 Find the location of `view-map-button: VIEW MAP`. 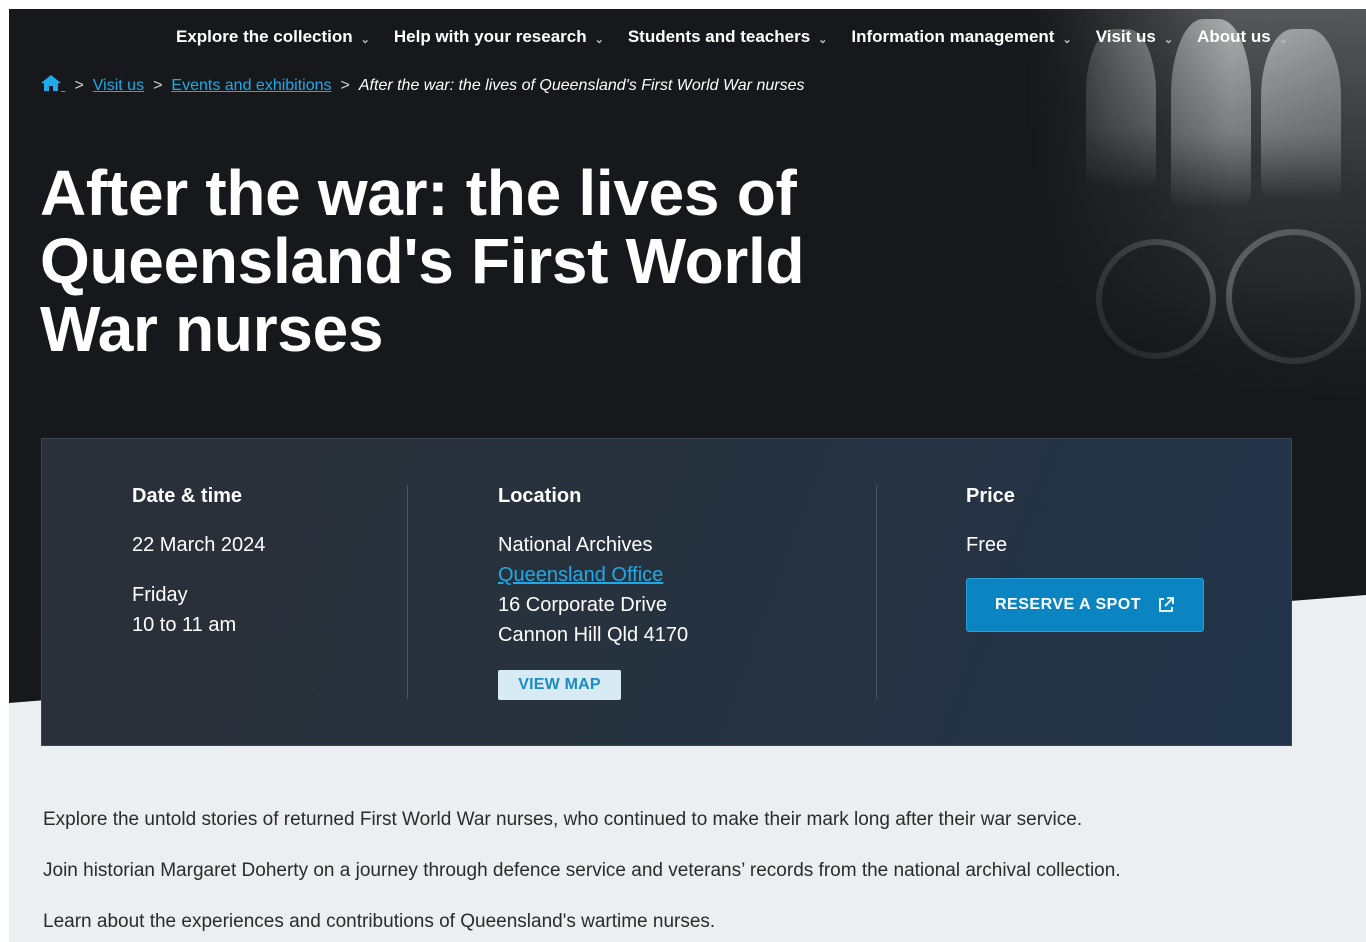

view-map-button: VIEW MAP is located at coordinates (559, 685).